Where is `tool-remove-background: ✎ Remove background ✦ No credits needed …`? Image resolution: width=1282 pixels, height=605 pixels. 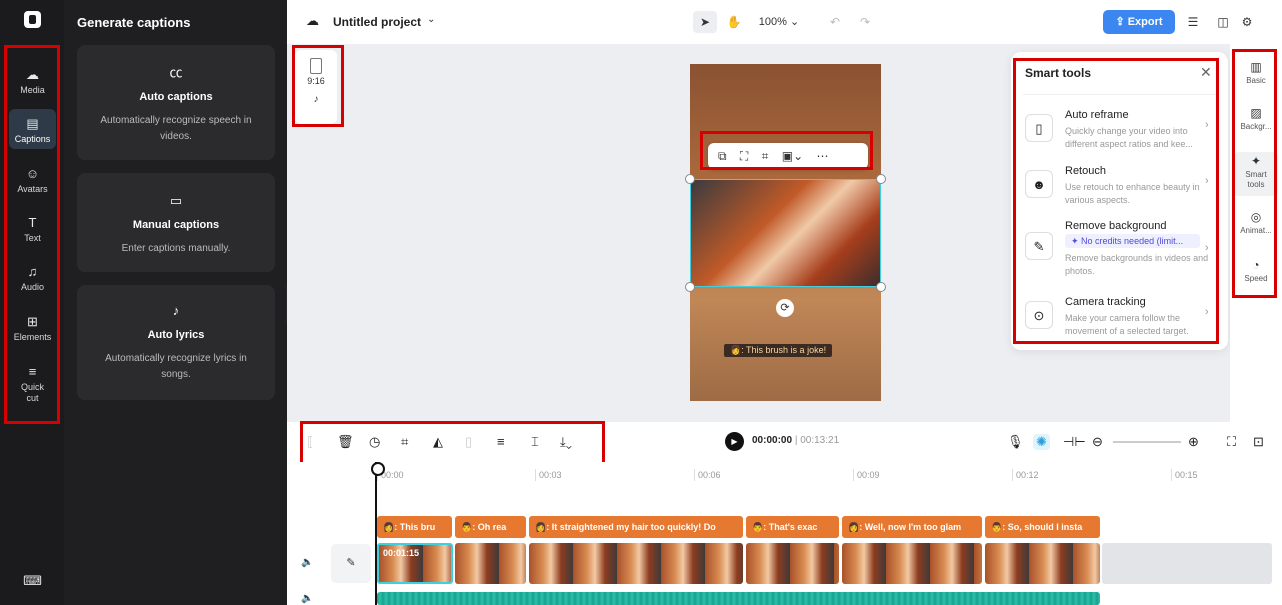 tool-remove-background: ✎ Remove background ✦ No credits needed … is located at coordinates (1121, 250).